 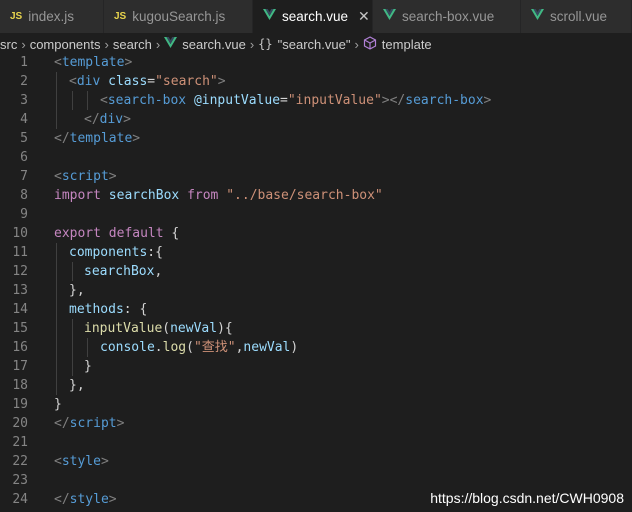 I want to click on line-number: 15, so click(x=20, y=328).